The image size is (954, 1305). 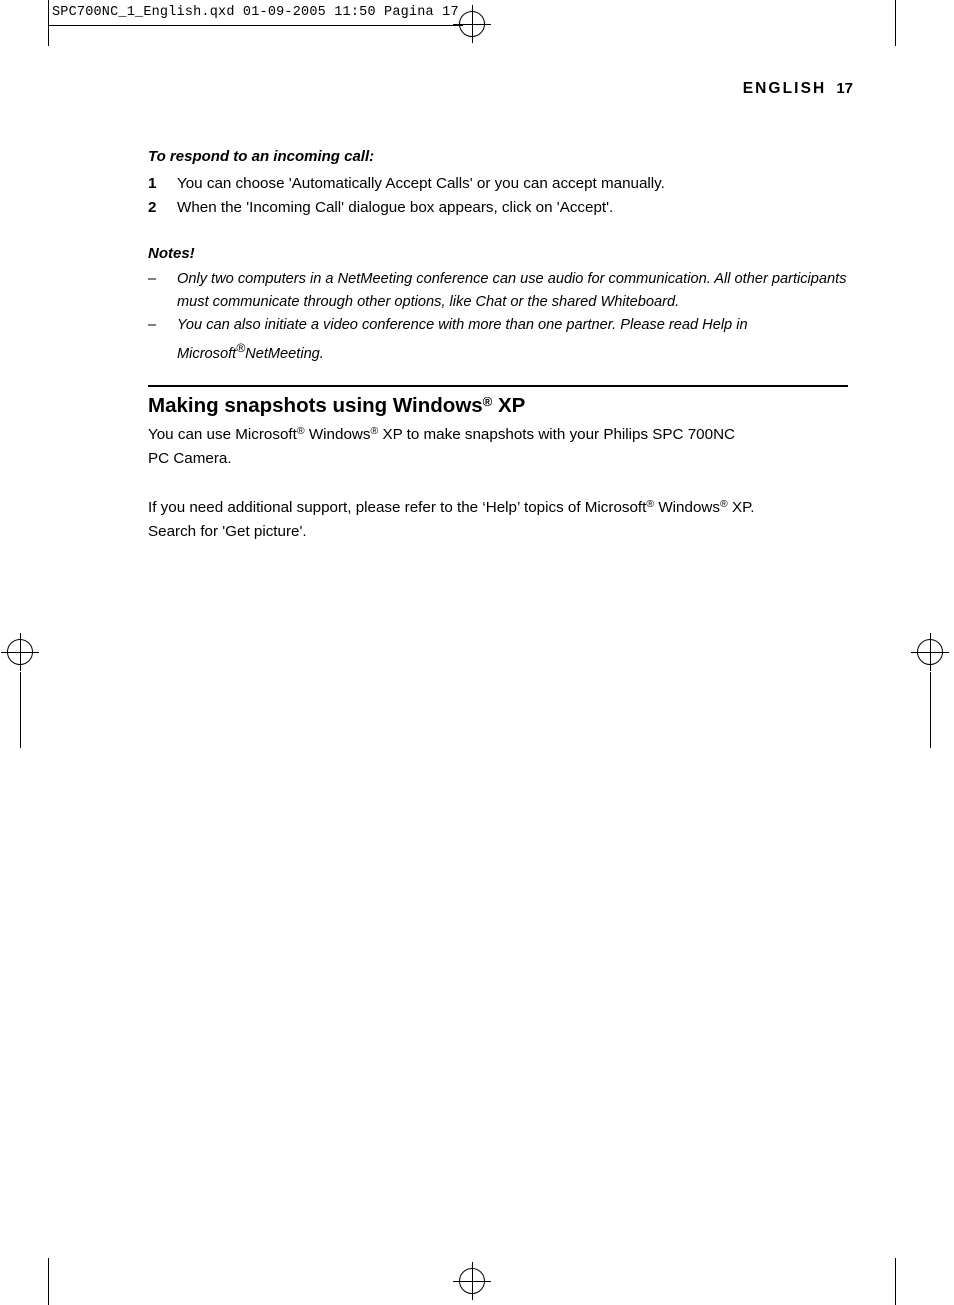 What do you see at coordinates (337, 435) in the screenshot?
I see `para1-b: Windows` at bounding box center [337, 435].